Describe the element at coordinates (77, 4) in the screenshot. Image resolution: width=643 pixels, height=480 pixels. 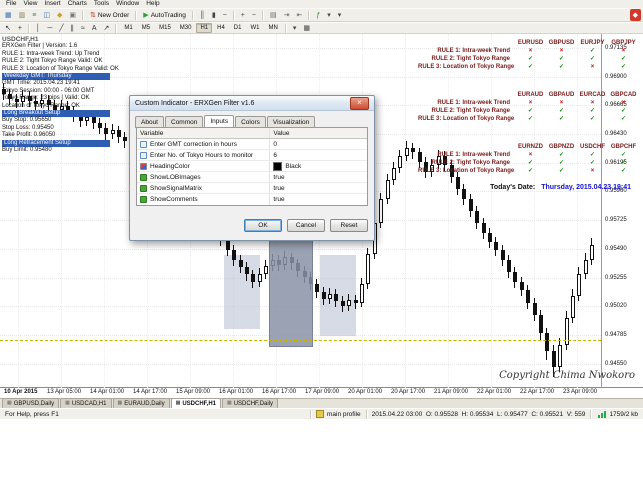
I see `menu-charts: Charts` at that location.